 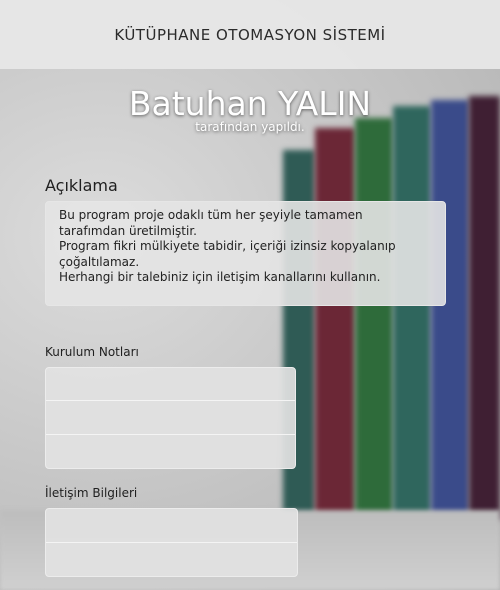 I want to click on description-line: çoğaltılamaz., so click(x=99, y=261).